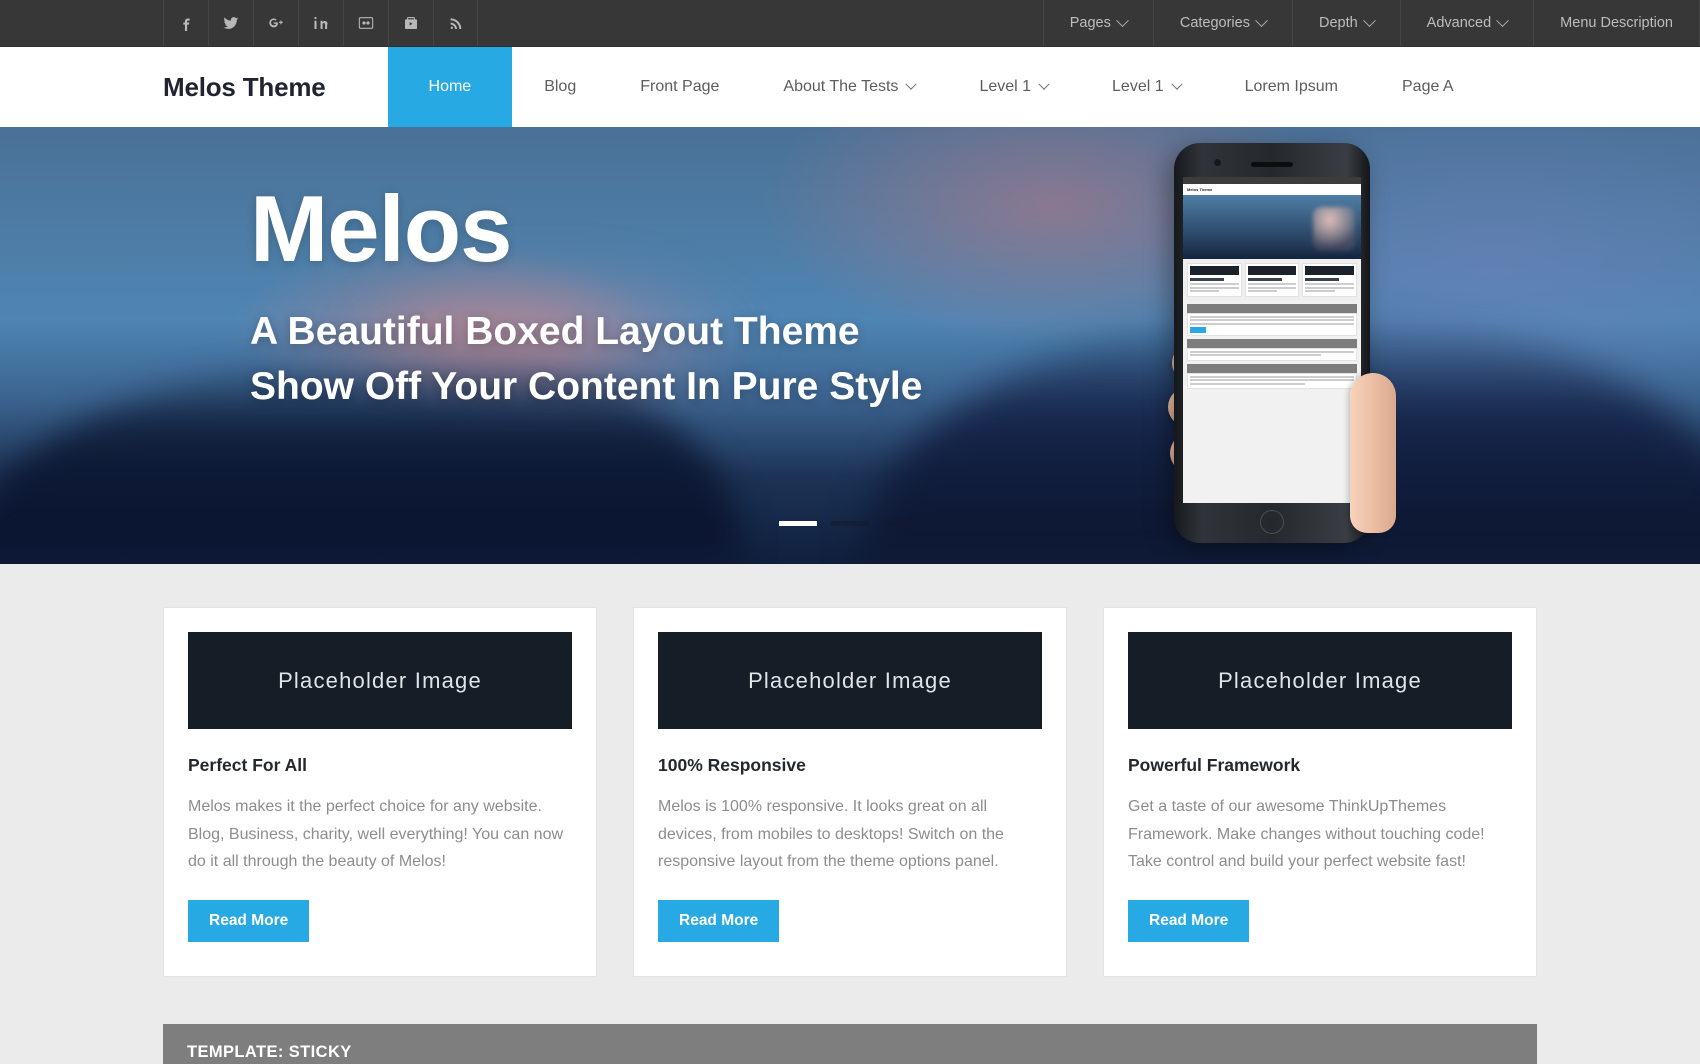  I want to click on nav-item-label: Page A, so click(1428, 86).